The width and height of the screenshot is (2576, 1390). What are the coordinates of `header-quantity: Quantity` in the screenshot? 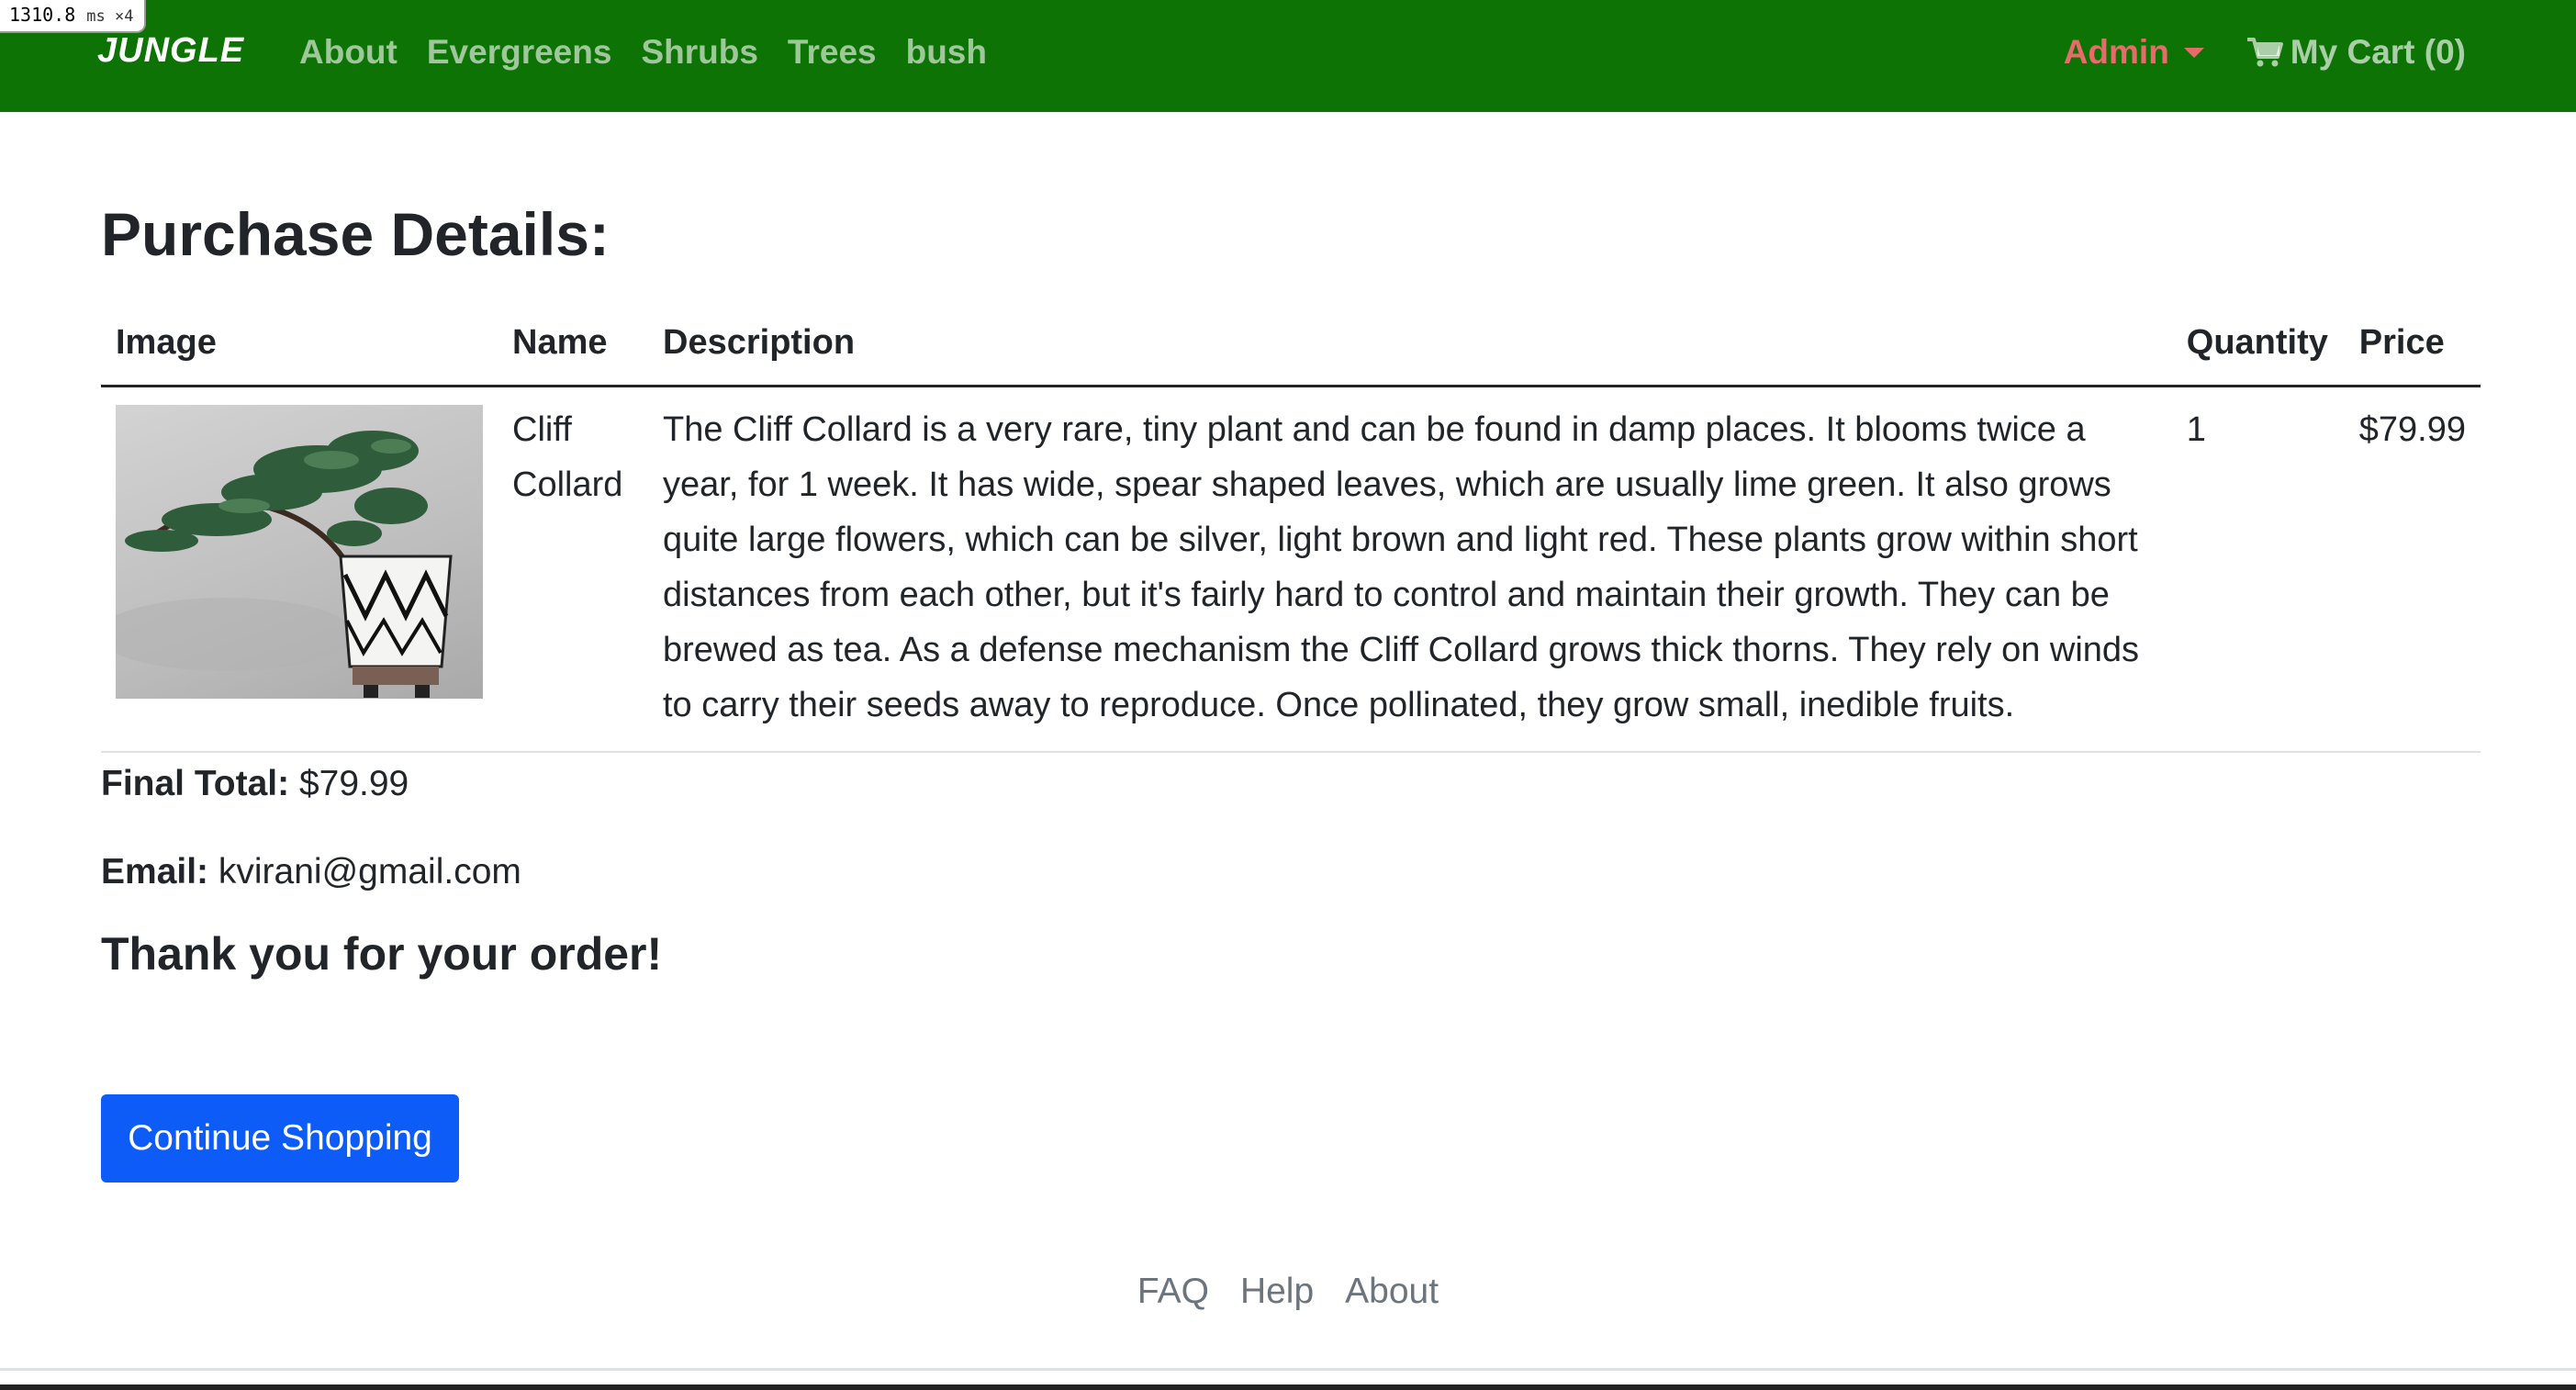 It's located at (2258, 341).